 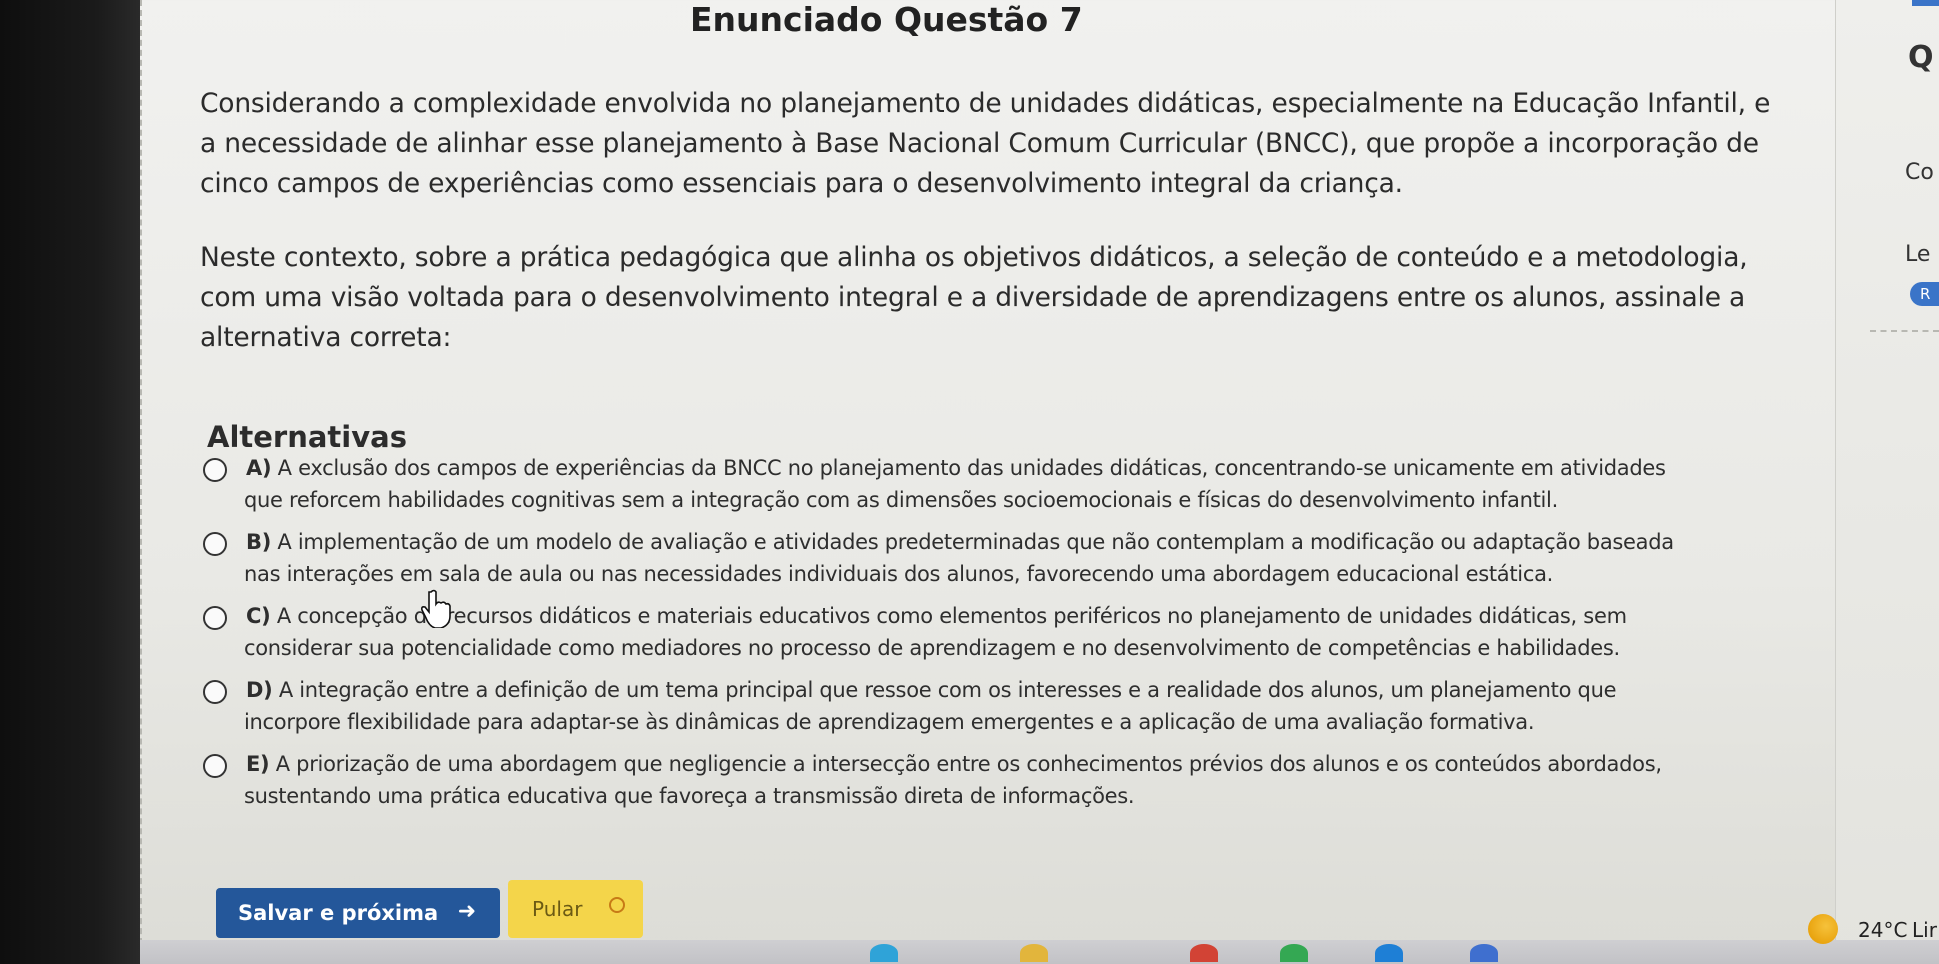 I want to click on skip-label: Pular, so click(x=557, y=909).